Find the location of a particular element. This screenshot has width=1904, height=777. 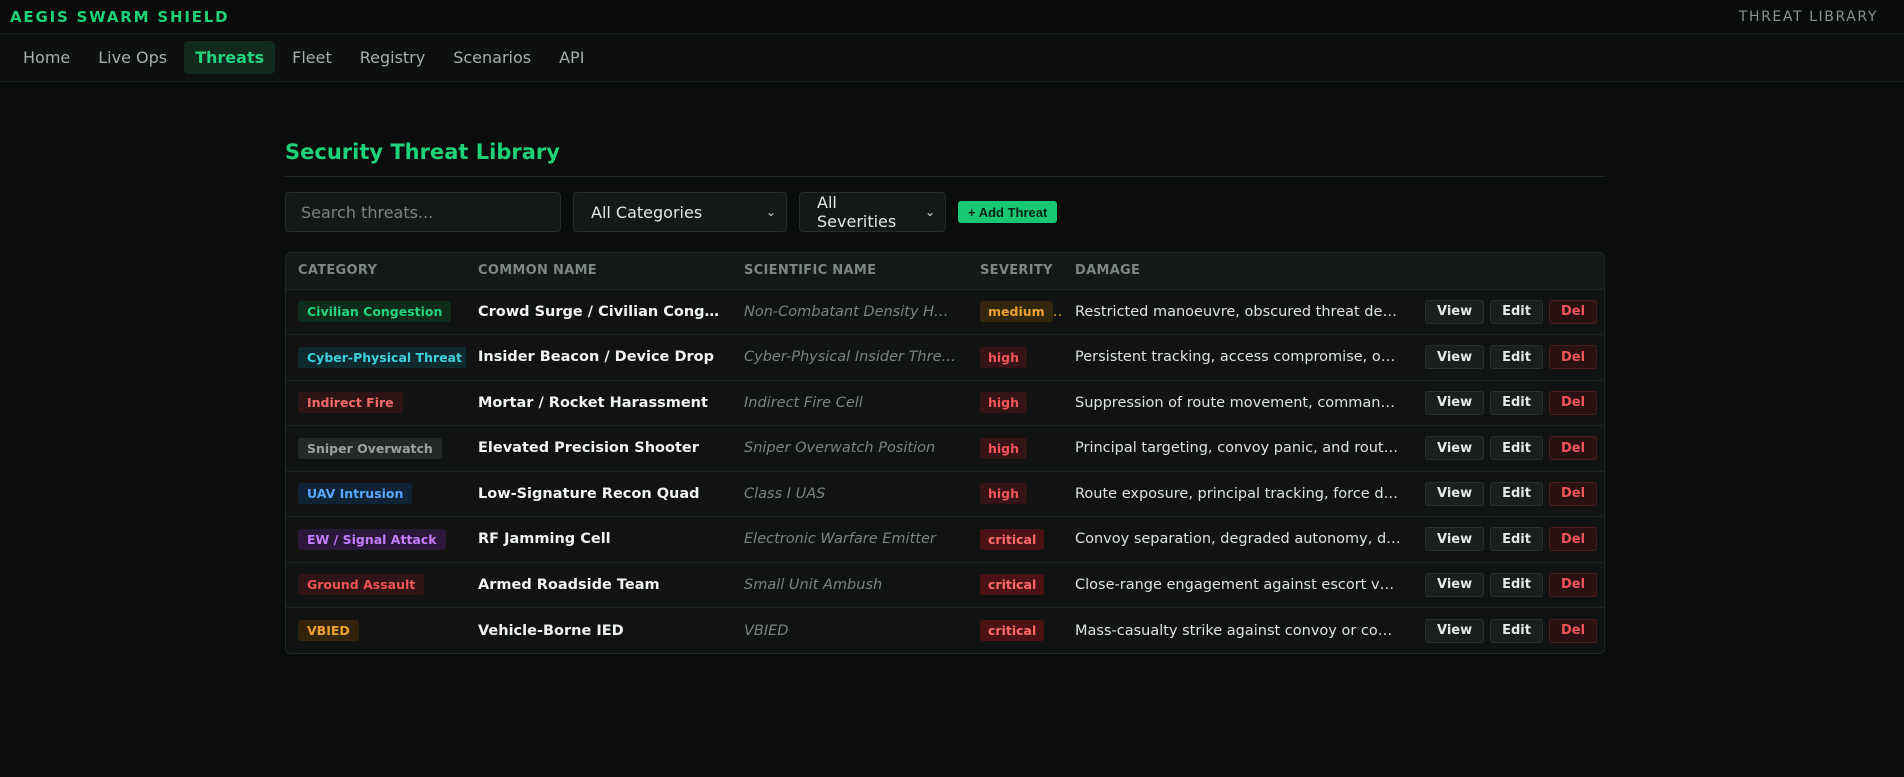

common-name-cell: Elevated Precision Shooter is located at coordinates (599, 448).